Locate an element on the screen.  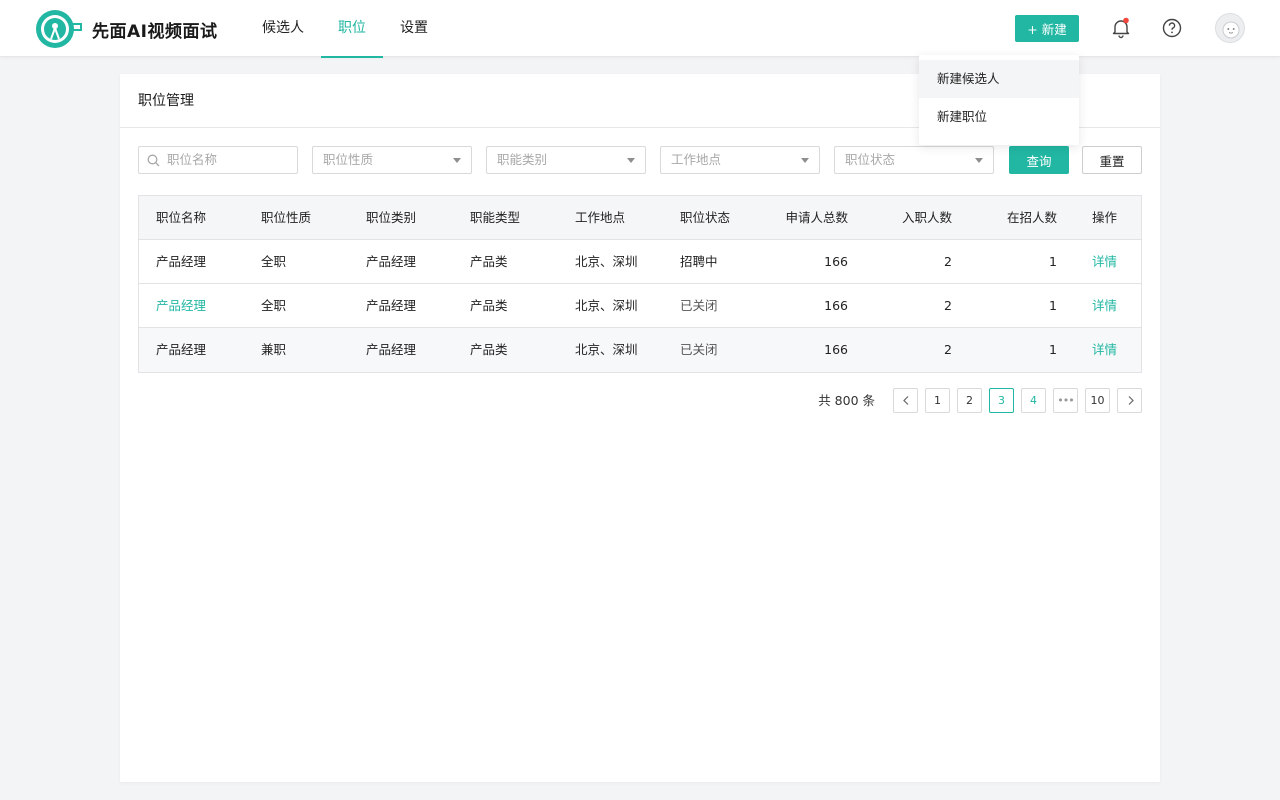
menu-item-new-candidate: 新建候选人 is located at coordinates (999, 79).